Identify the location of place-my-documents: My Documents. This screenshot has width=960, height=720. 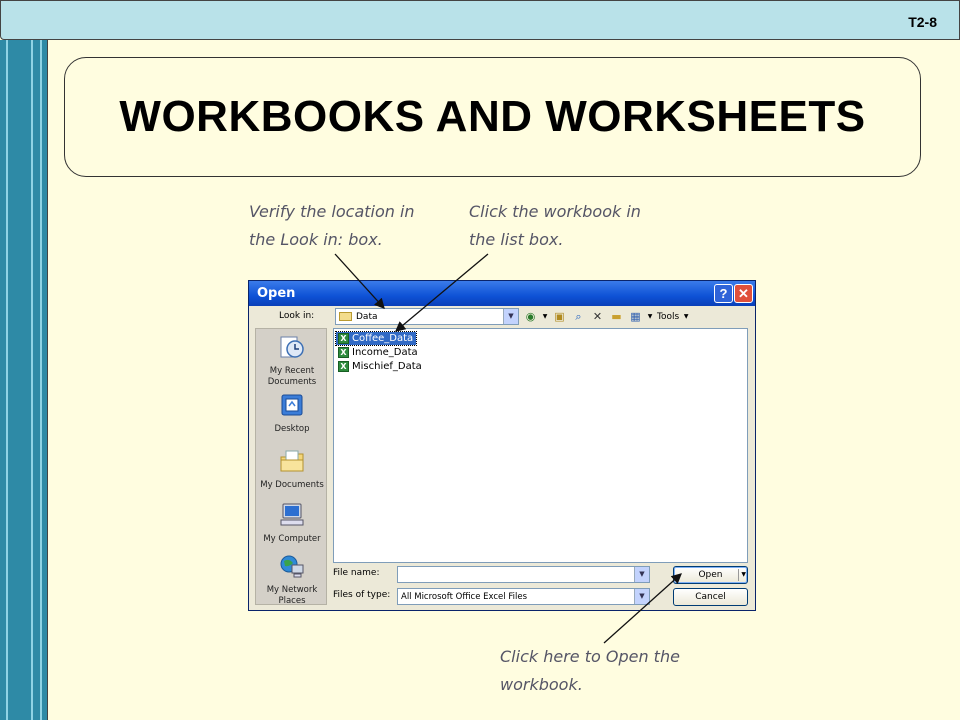
(292, 470).